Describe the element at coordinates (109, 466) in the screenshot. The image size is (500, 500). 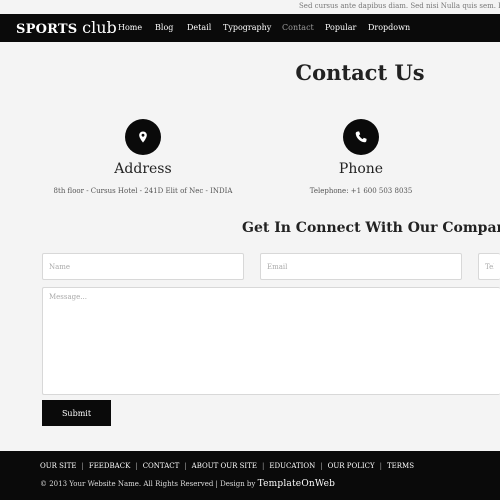
I see `footer-link-feedback: FEEDBACK` at that location.